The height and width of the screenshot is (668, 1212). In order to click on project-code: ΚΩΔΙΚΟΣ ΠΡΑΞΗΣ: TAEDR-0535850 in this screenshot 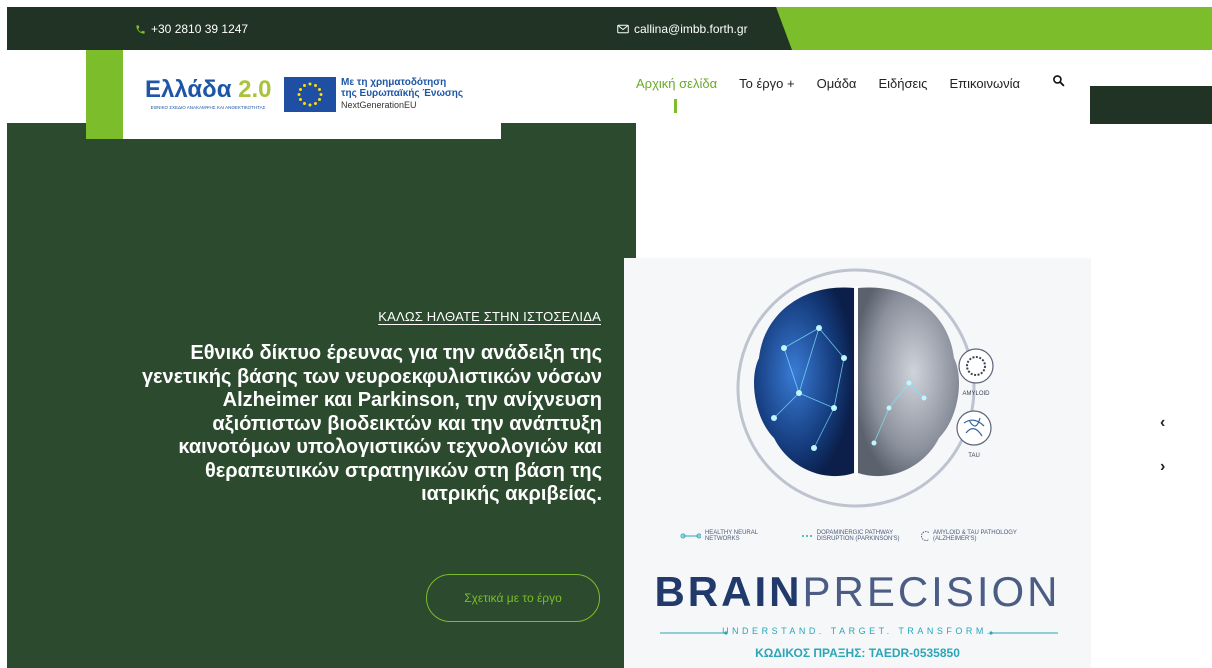, I will do `click(857, 653)`.